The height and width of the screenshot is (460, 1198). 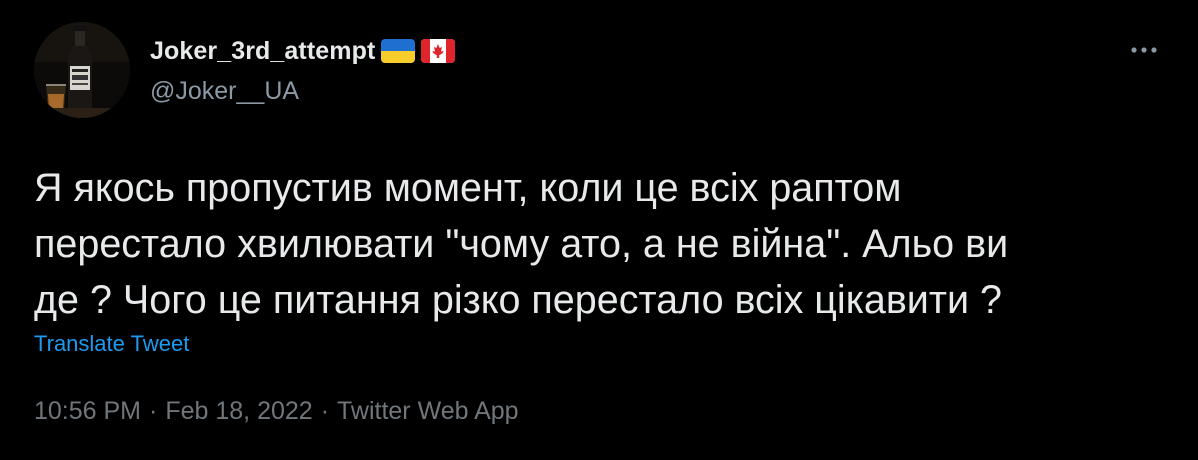 What do you see at coordinates (262, 51) in the screenshot?
I see `display-name: Joker_3rd_attempt` at bounding box center [262, 51].